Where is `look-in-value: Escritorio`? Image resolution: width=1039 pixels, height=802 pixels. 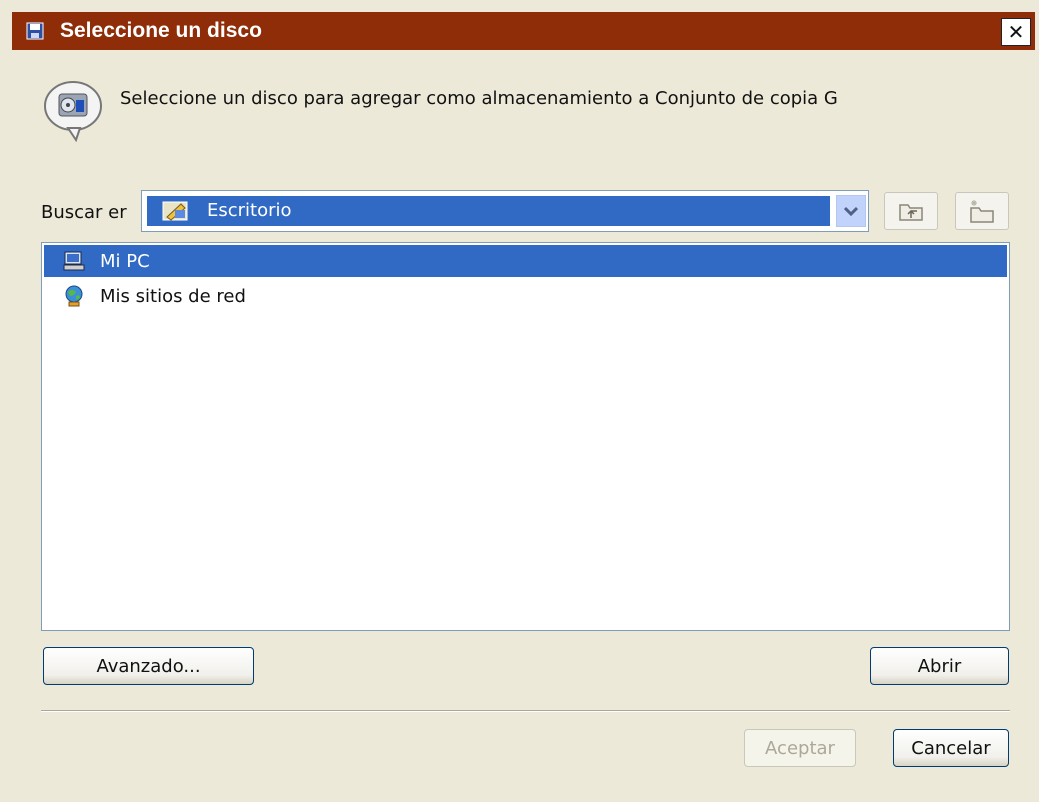
look-in-value: Escritorio is located at coordinates (249, 210).